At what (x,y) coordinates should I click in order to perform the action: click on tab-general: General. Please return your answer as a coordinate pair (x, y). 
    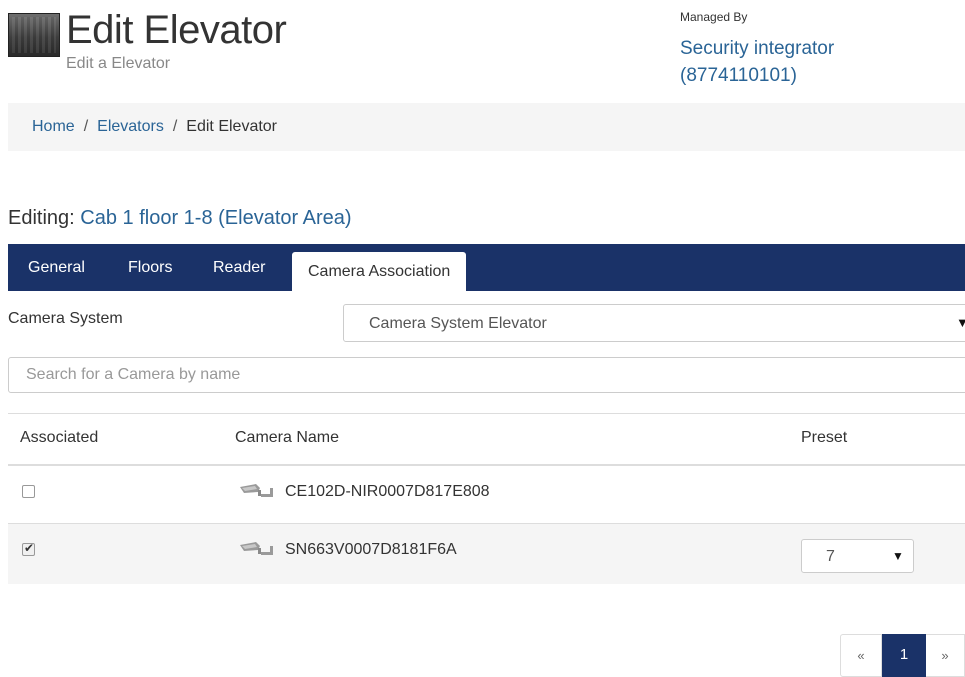
    Looking at the image, I should click on (56, 267).